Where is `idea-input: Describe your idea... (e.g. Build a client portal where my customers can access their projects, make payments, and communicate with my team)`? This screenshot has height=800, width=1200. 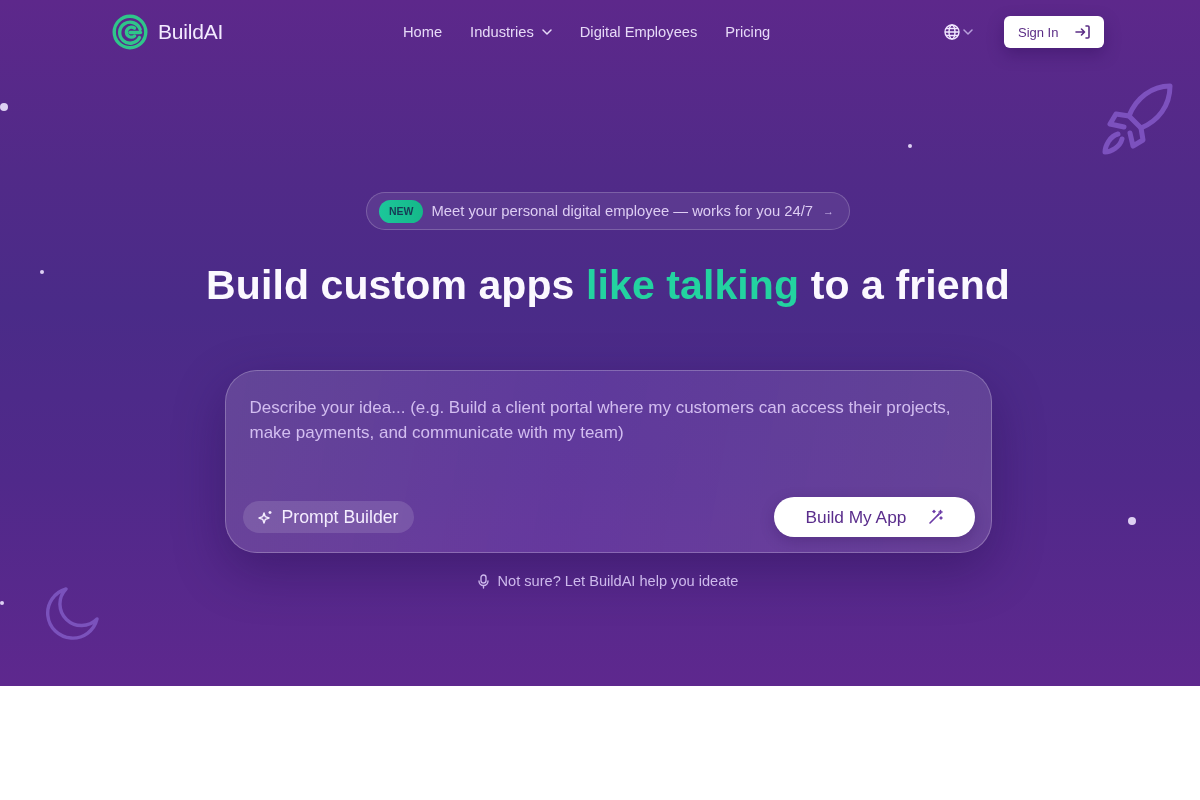 idea-input: Describe your idea... (e.g. Build a client portal where my customers can access their projects, make payments, and communicate with my team) is located at coordinates (608, 442).